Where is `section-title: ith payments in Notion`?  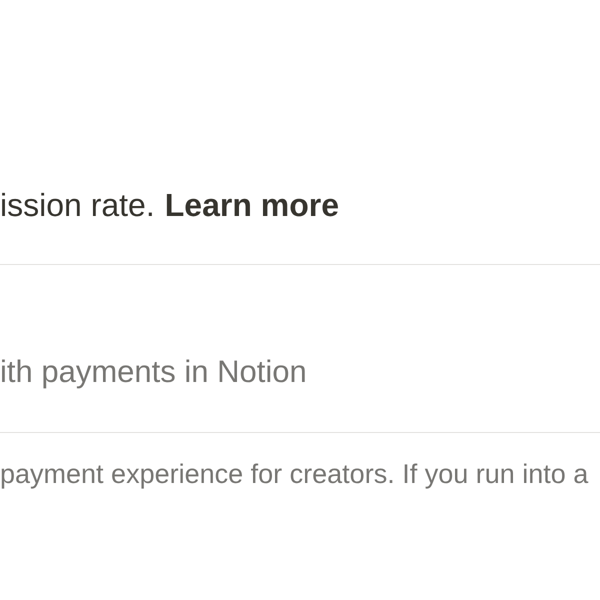
section-title: ith payments in Notion is located at coordinates (153, 372).